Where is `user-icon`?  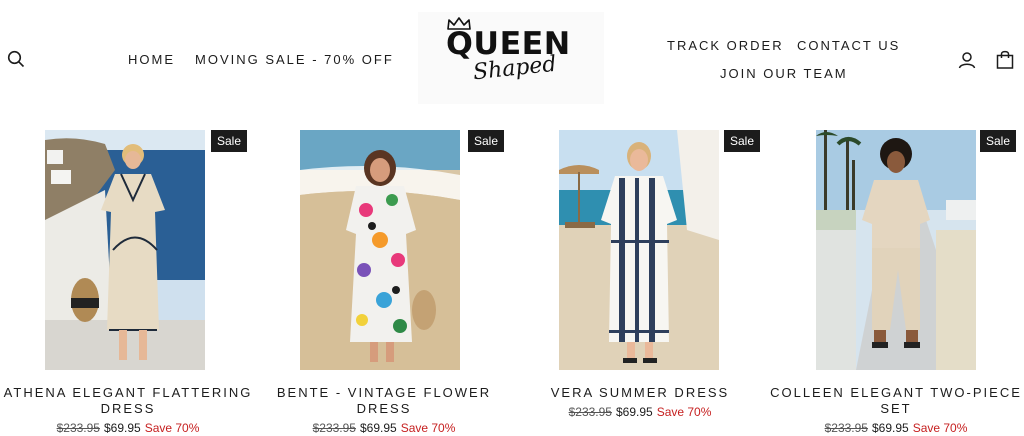 user-icon is located at coordinates (967, 60).